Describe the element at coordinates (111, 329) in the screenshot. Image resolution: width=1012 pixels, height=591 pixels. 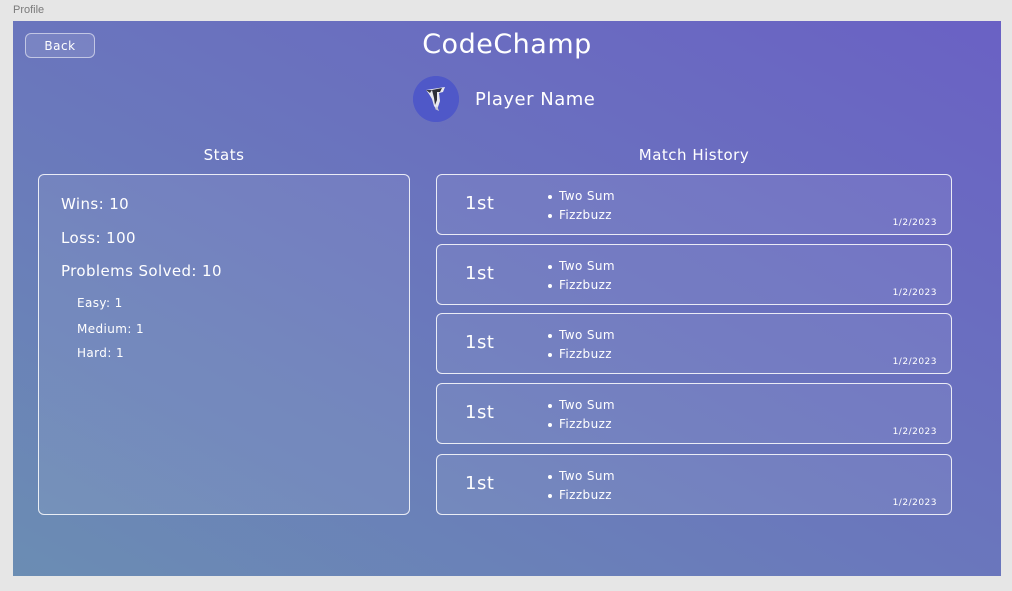
I see `medium-stat: Medium: 1` at that location.